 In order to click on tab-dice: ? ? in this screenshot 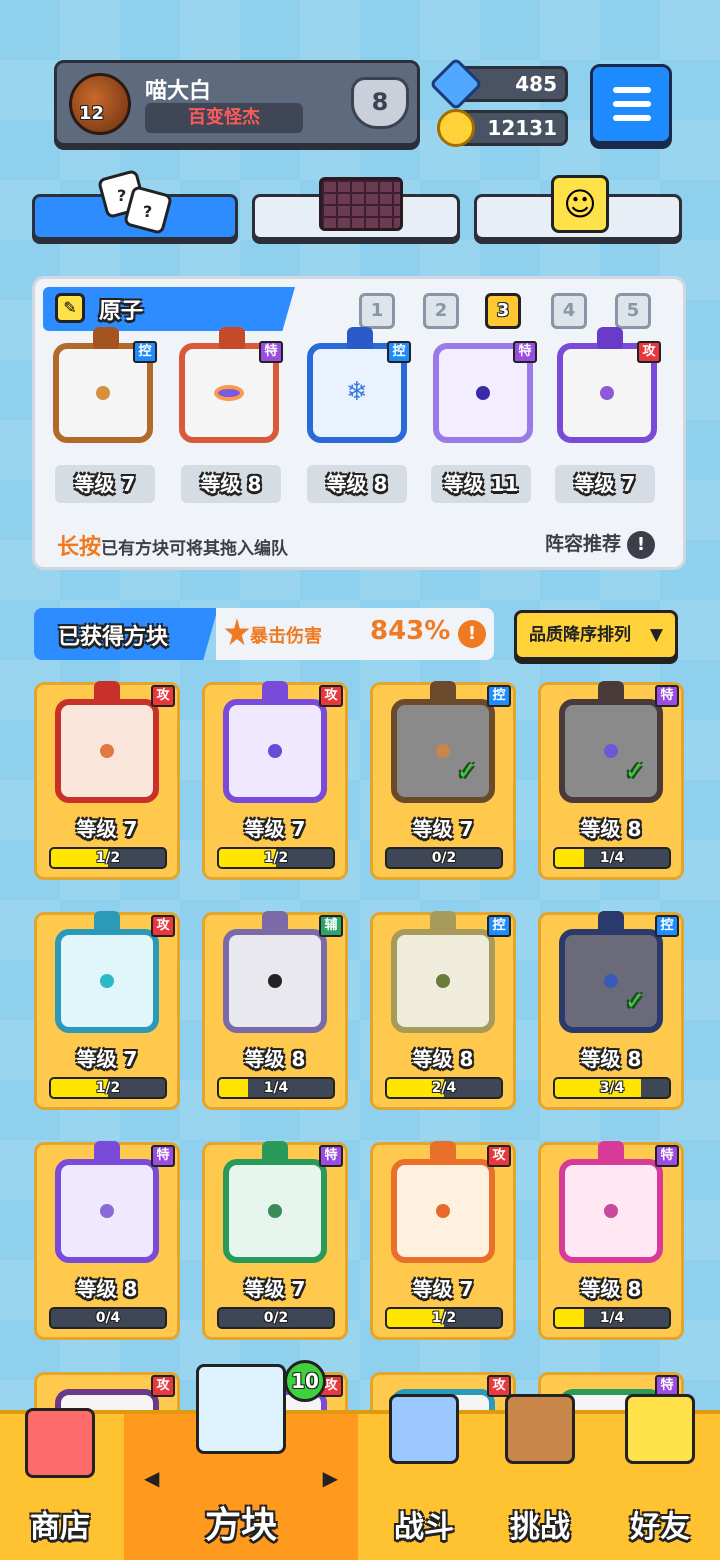, I will do `click(135, 205)`.